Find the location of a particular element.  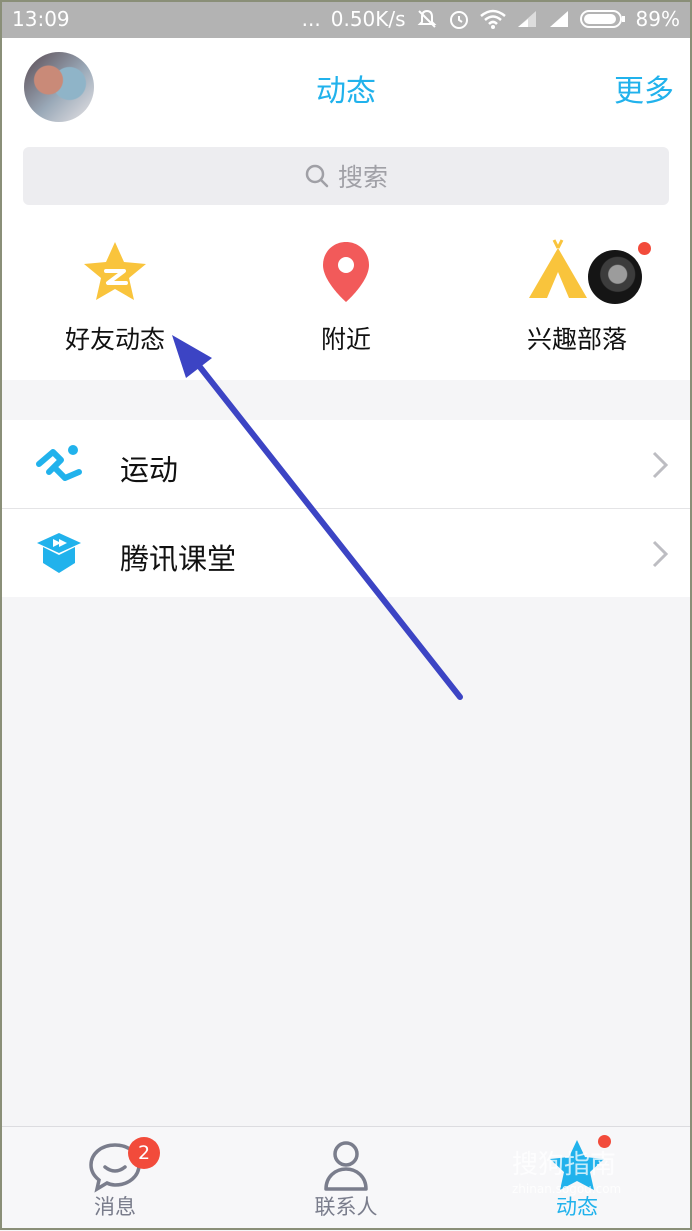

notification-dot is located at coordinates (644, 248).